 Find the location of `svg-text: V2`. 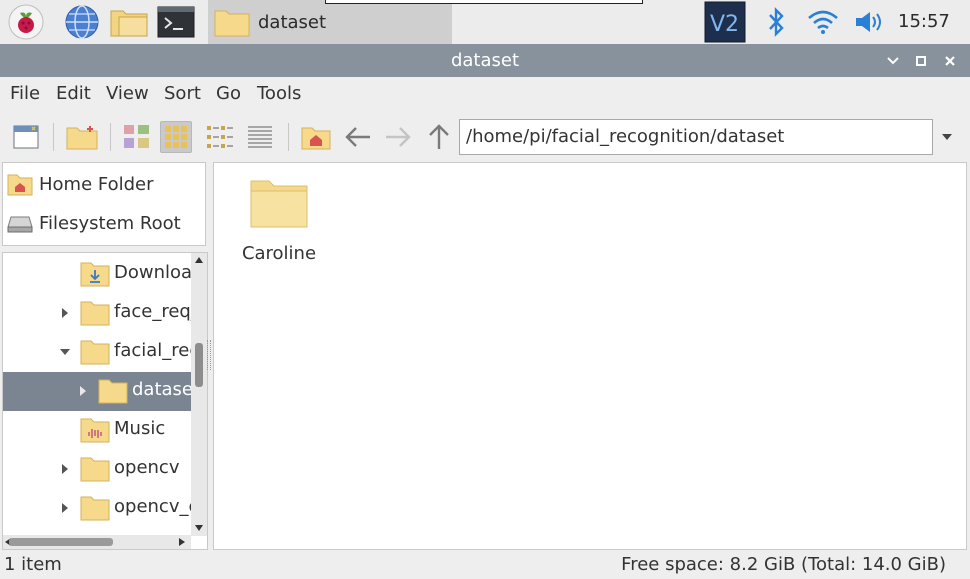

svg-text: V2 is located at coordinates (724, 24).